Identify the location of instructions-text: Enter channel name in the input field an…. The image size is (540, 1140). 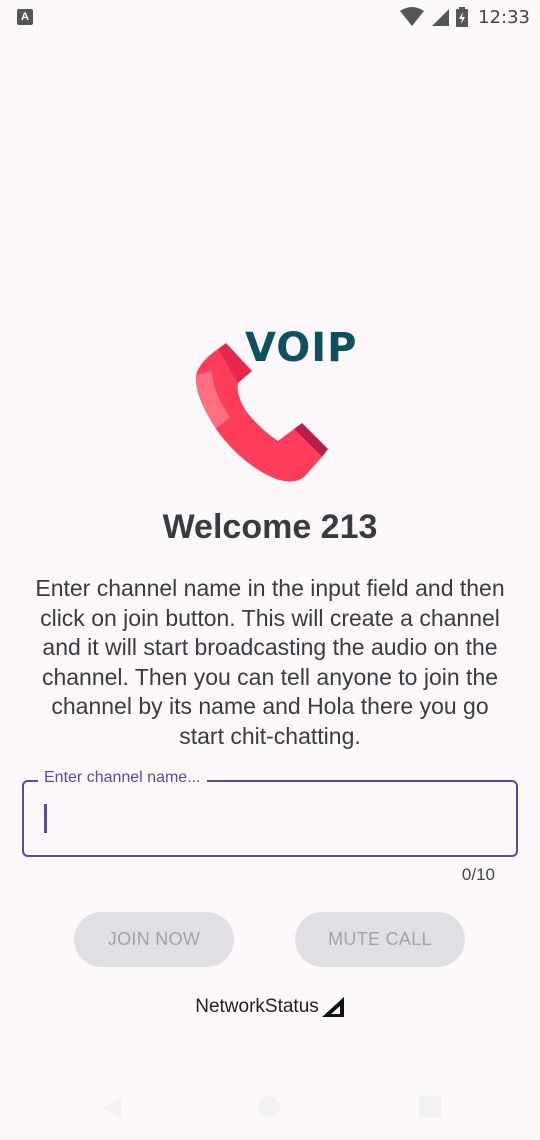
(270, 662).